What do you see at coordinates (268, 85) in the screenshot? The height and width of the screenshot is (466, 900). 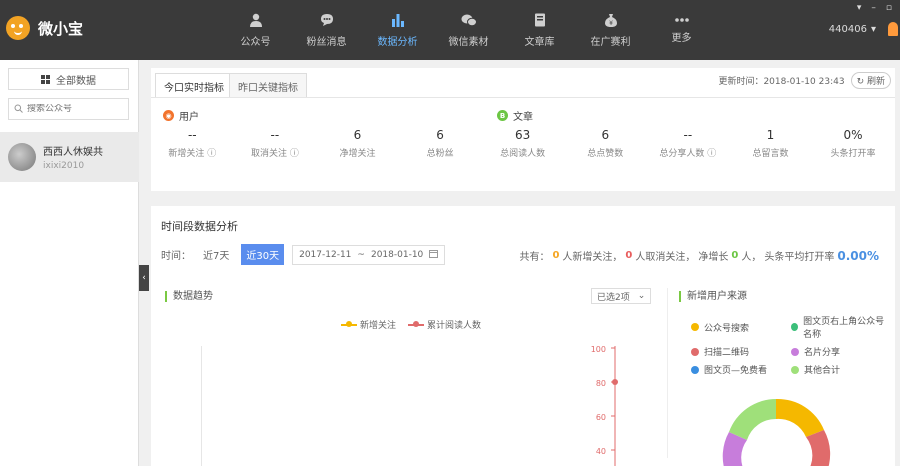 I see `tab-yesterday: 昨口关键指标` at bounding box center [268, 85].